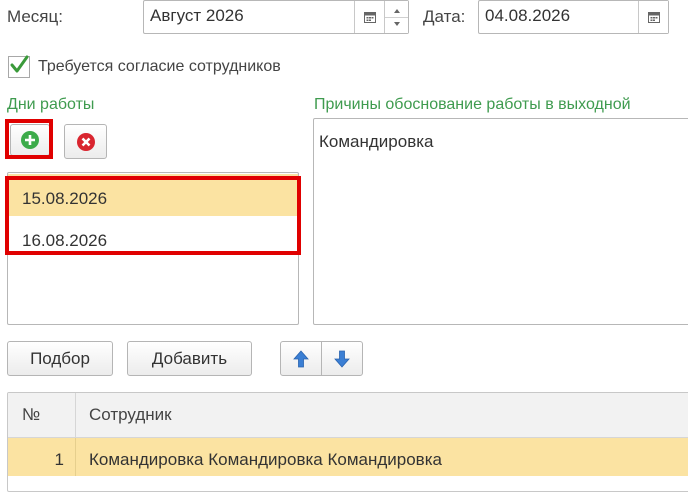  Describe the element at coordinates (276, 17) in the screenshot. I see `month-field: Август 2026` at that location.